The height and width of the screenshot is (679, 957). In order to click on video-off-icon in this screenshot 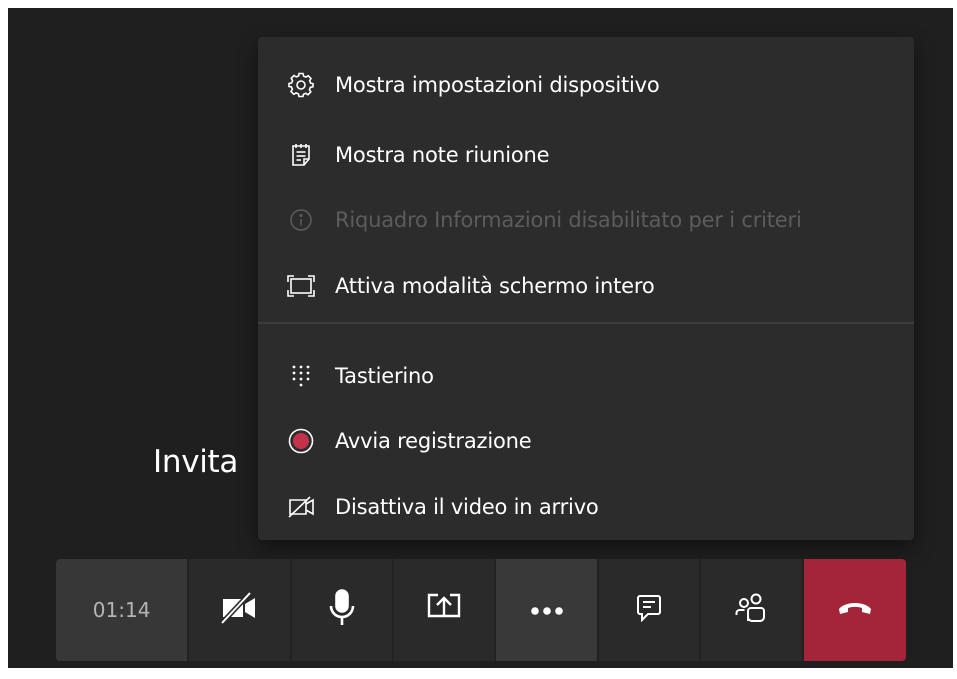, I will do `click(301, 507)`.